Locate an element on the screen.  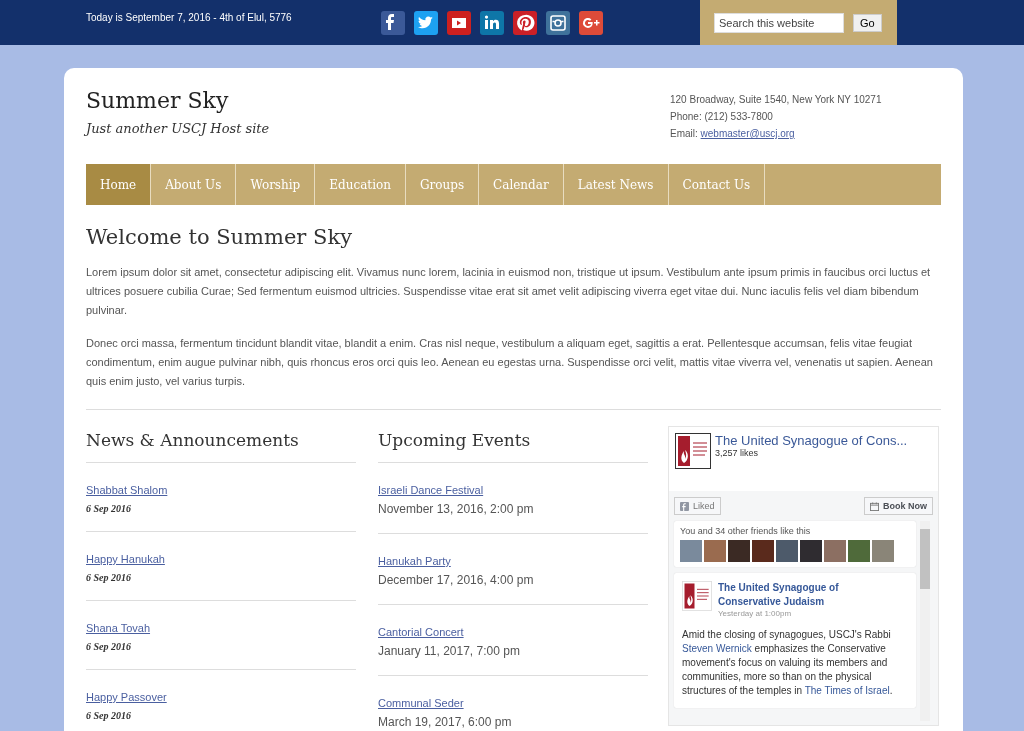
body-paragraph: Lorem ipsum dolor sit amet, consectetur adipiscing elit. Vivamus nunc lorem, lacinia in euismod non, tristique ut ipsum. Vestibulum ante ipsum primis in faucibus orci luctus et ultrices posuere cubilia Curae; Sed fermentum euismod ultricies. Suspendisse vitae erat sit amet velit adipiscing viverra eget vitae dui. Nunc iaculis felis vel diam bibendum pulvinar. is located at coordinates (509, 291).